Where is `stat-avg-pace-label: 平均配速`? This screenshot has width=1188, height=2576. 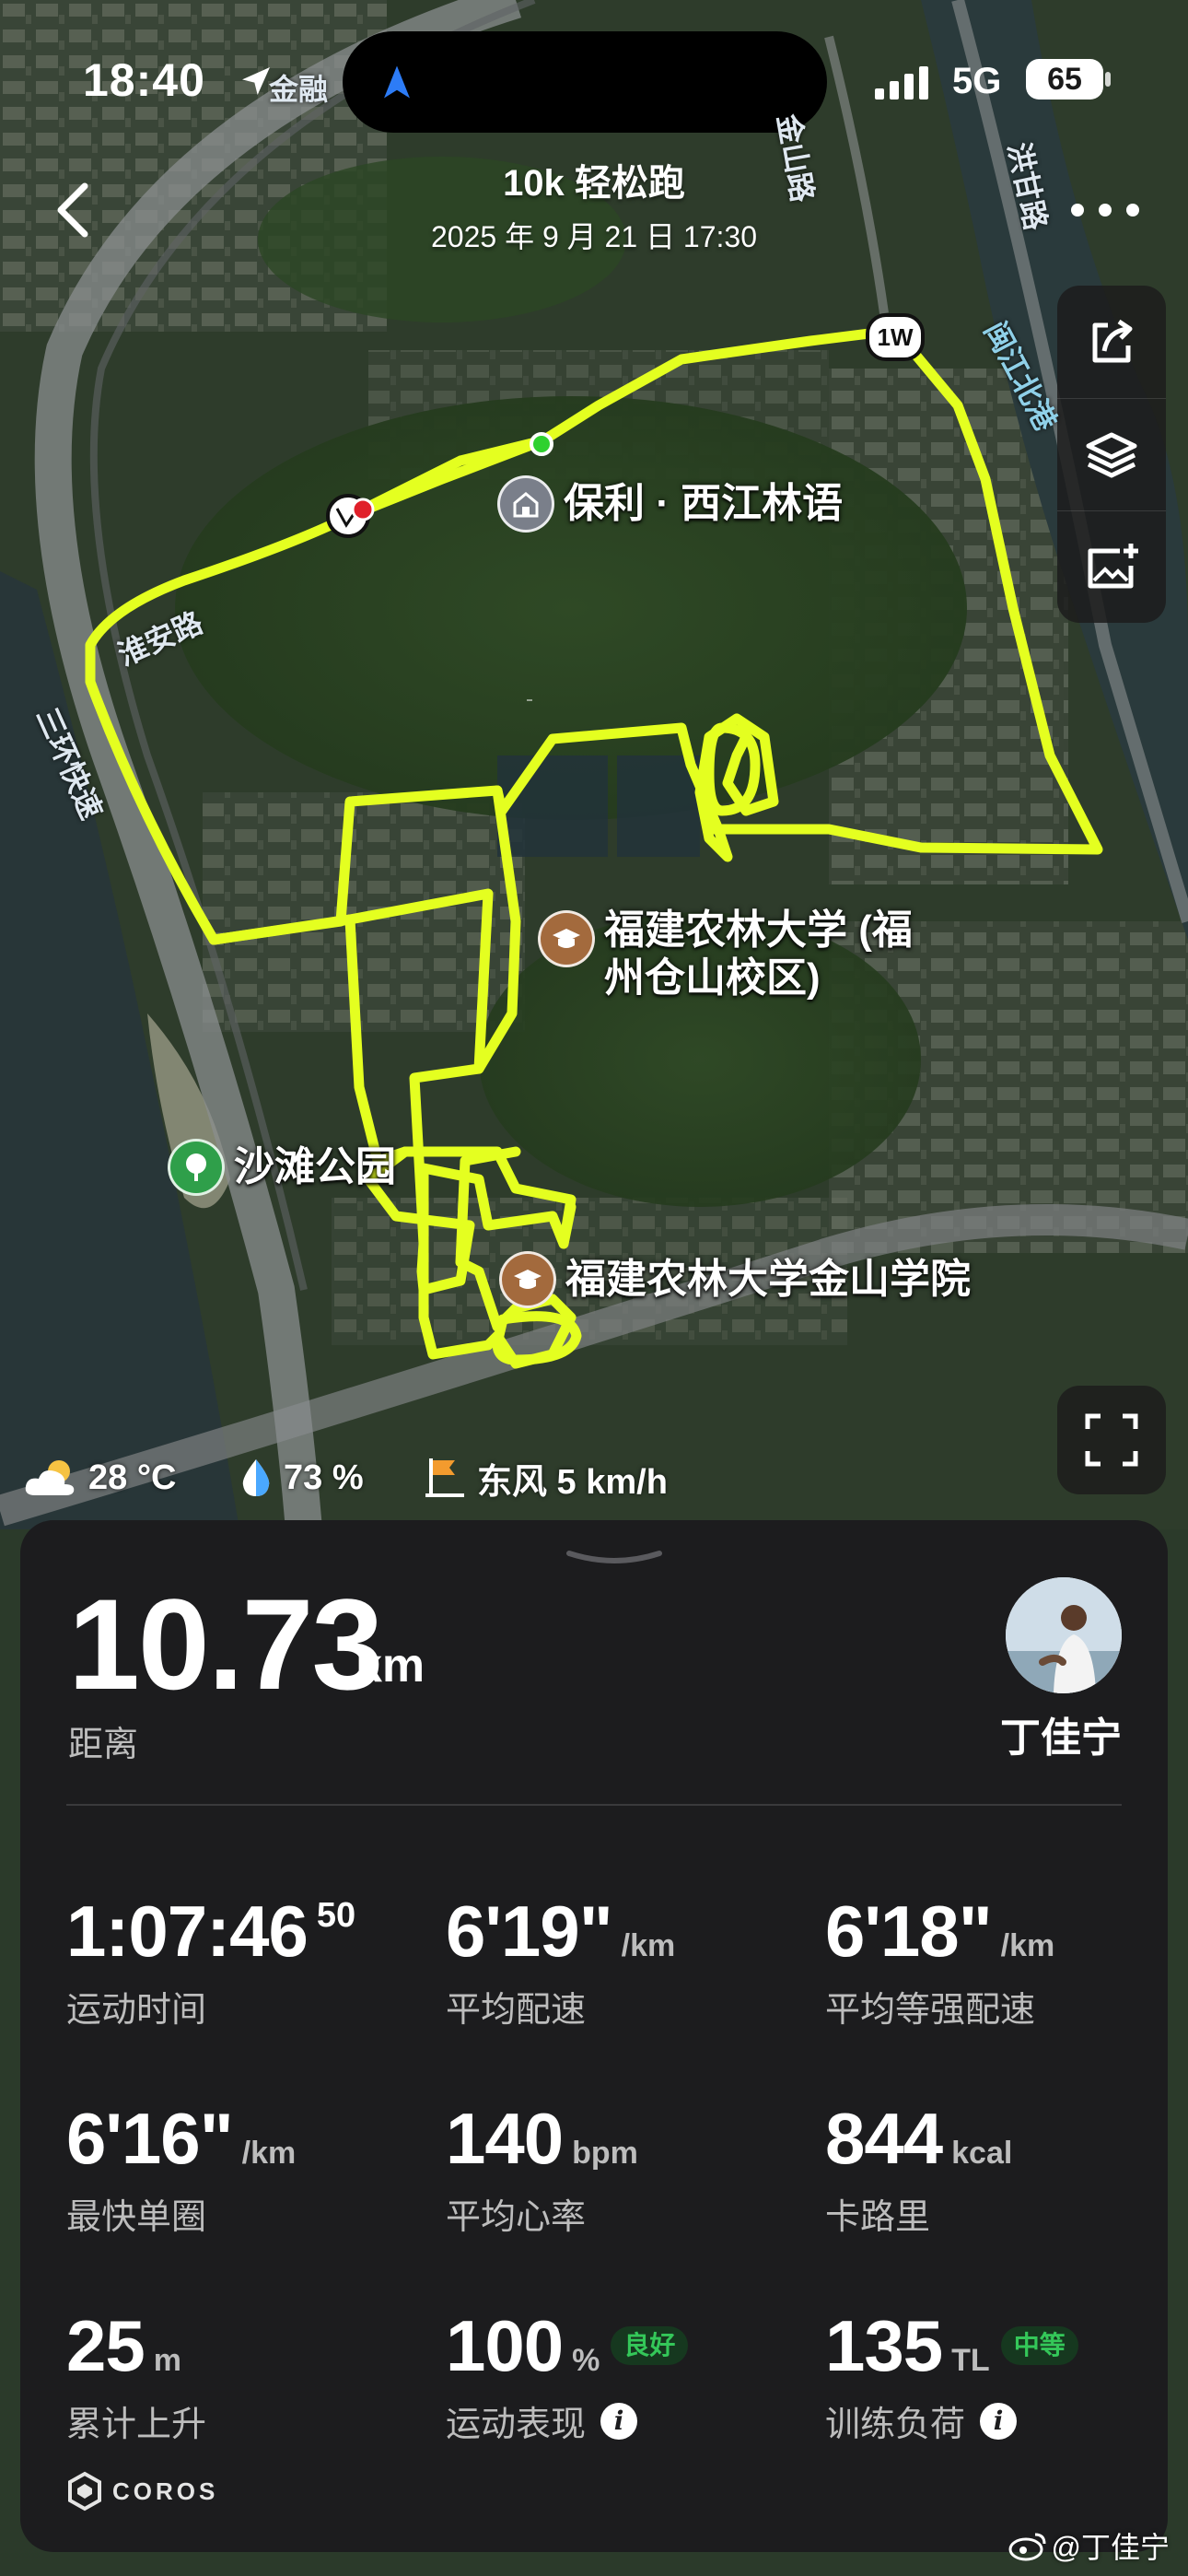
stat-avg-pace-label: 平均配速 is located at coordinates (516, 2010).